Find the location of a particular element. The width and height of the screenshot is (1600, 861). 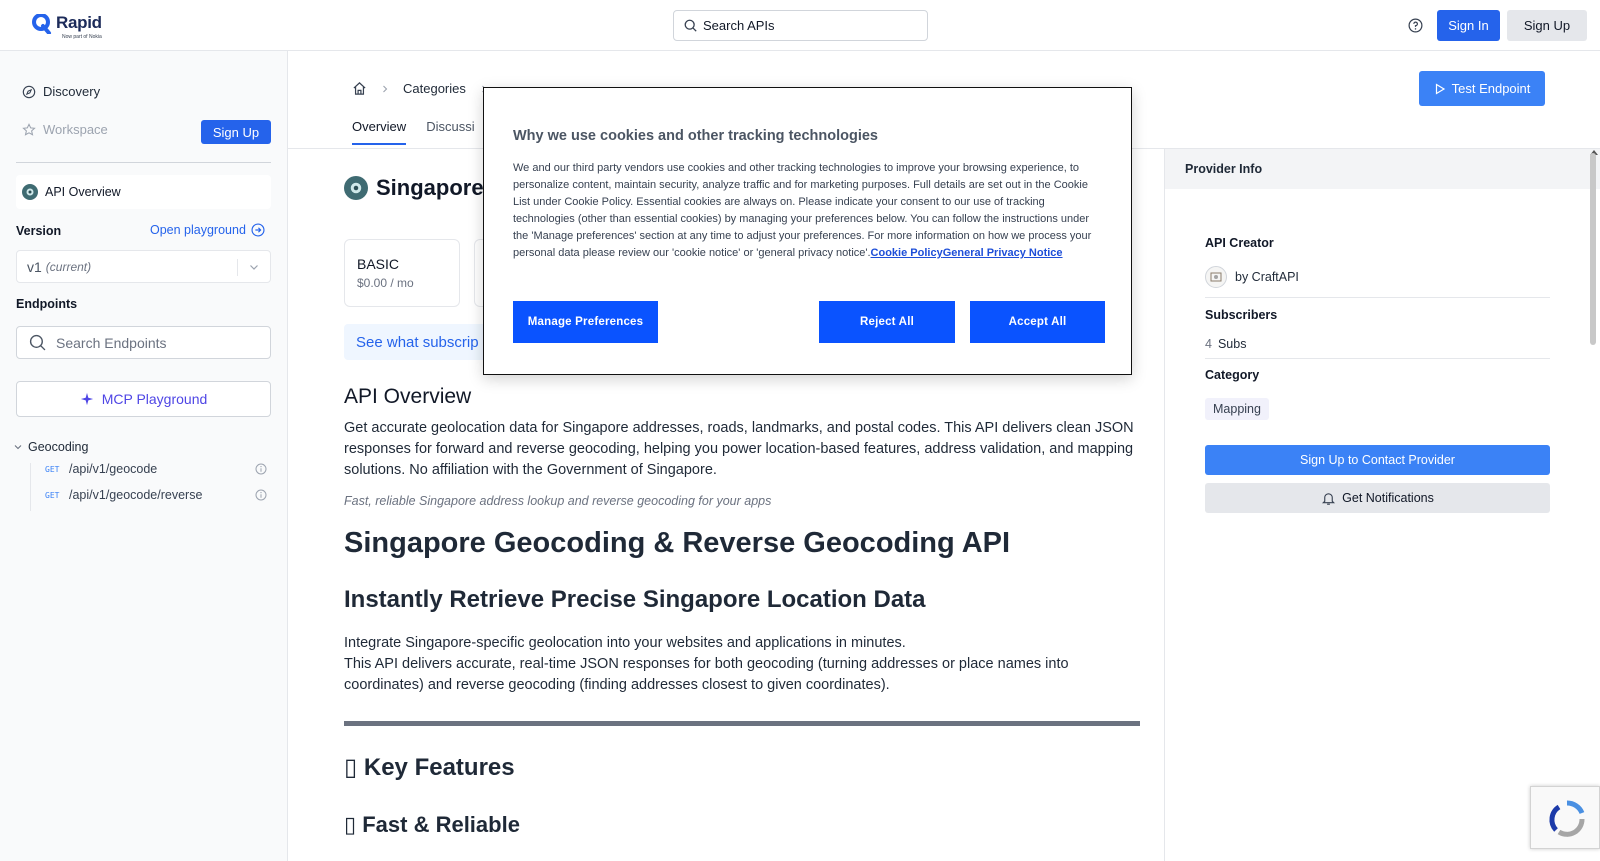

privacy-notice-link: General Privacy Notice is located at coordinates (1003, 253).